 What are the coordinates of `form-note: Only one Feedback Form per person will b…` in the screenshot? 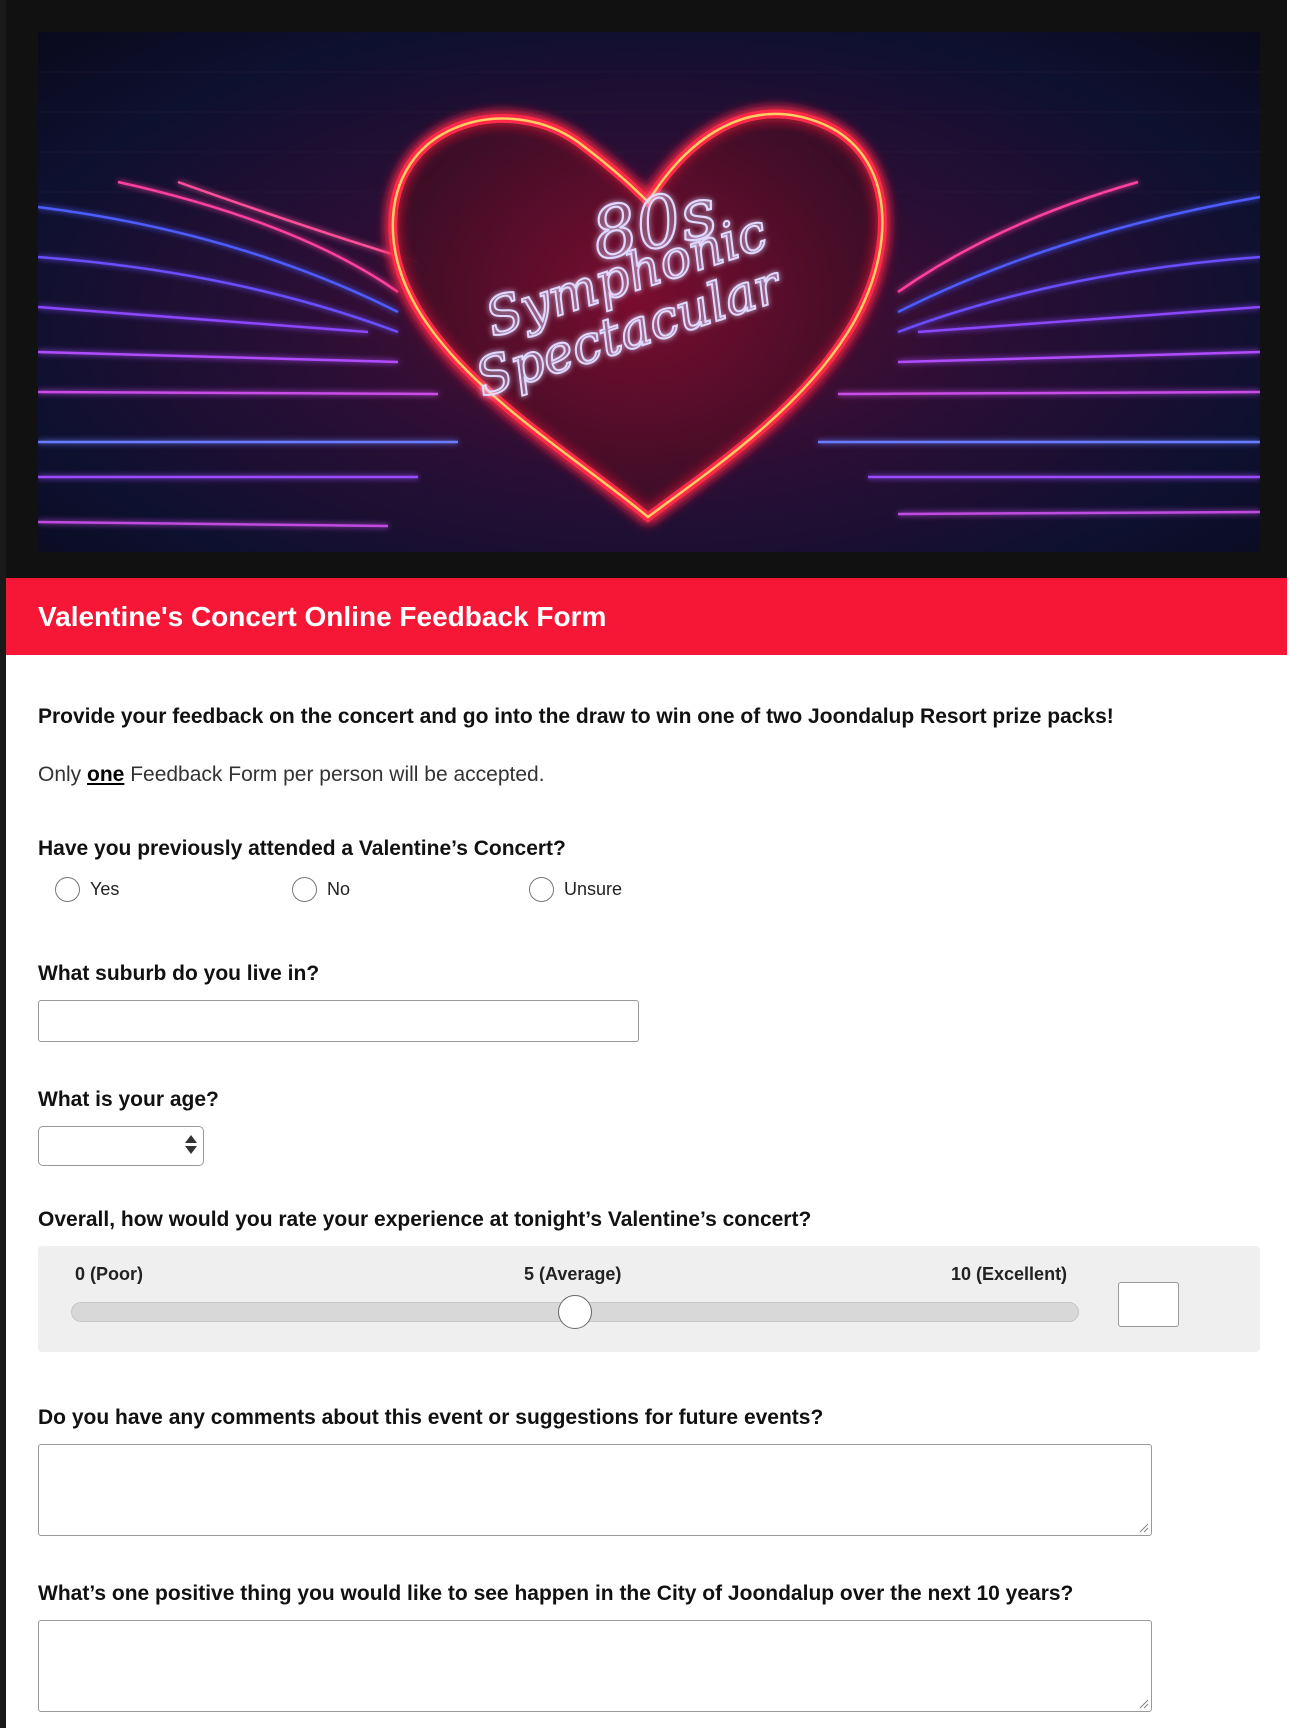 It's located at (646, 775).